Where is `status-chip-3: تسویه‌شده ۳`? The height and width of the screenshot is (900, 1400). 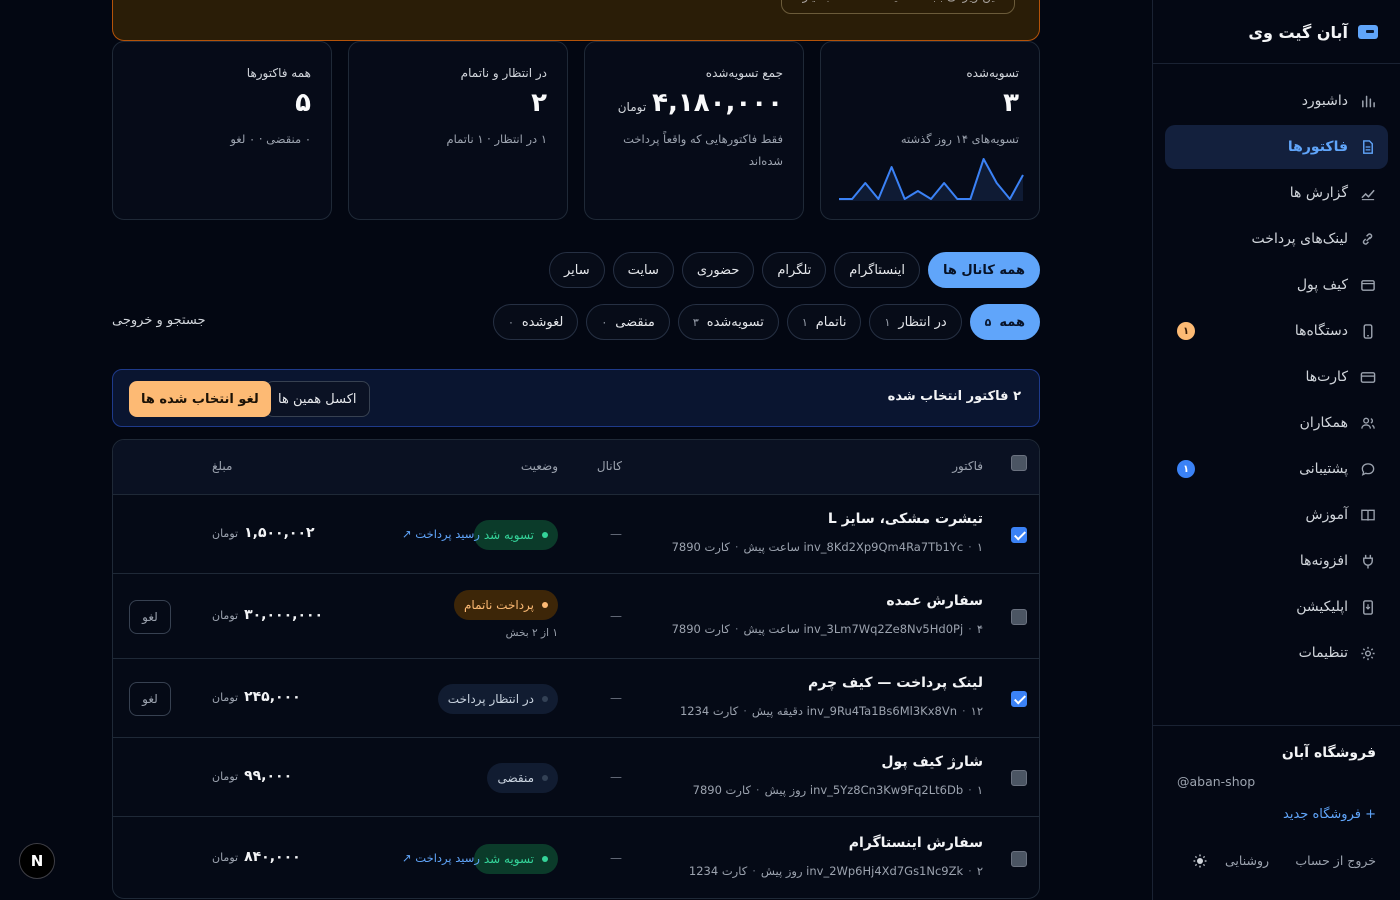
status-chip-3: تسویه‌شده ۳ is located at coordinates (728, 322).